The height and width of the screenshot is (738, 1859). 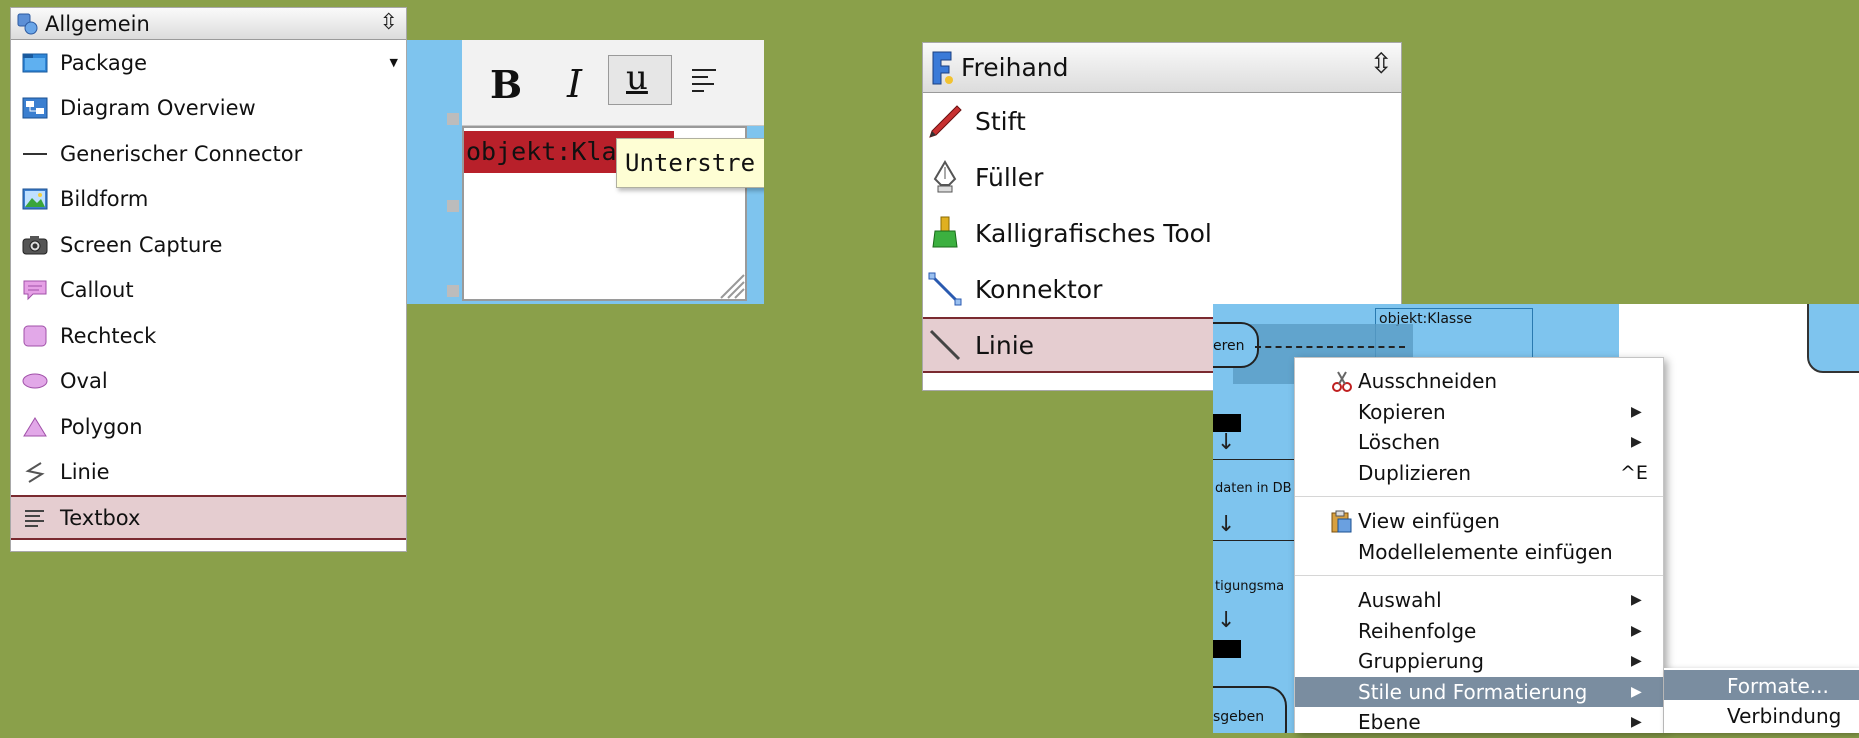 I want to click on menu-item-label: Löschen, so click(x=1399, y=442).